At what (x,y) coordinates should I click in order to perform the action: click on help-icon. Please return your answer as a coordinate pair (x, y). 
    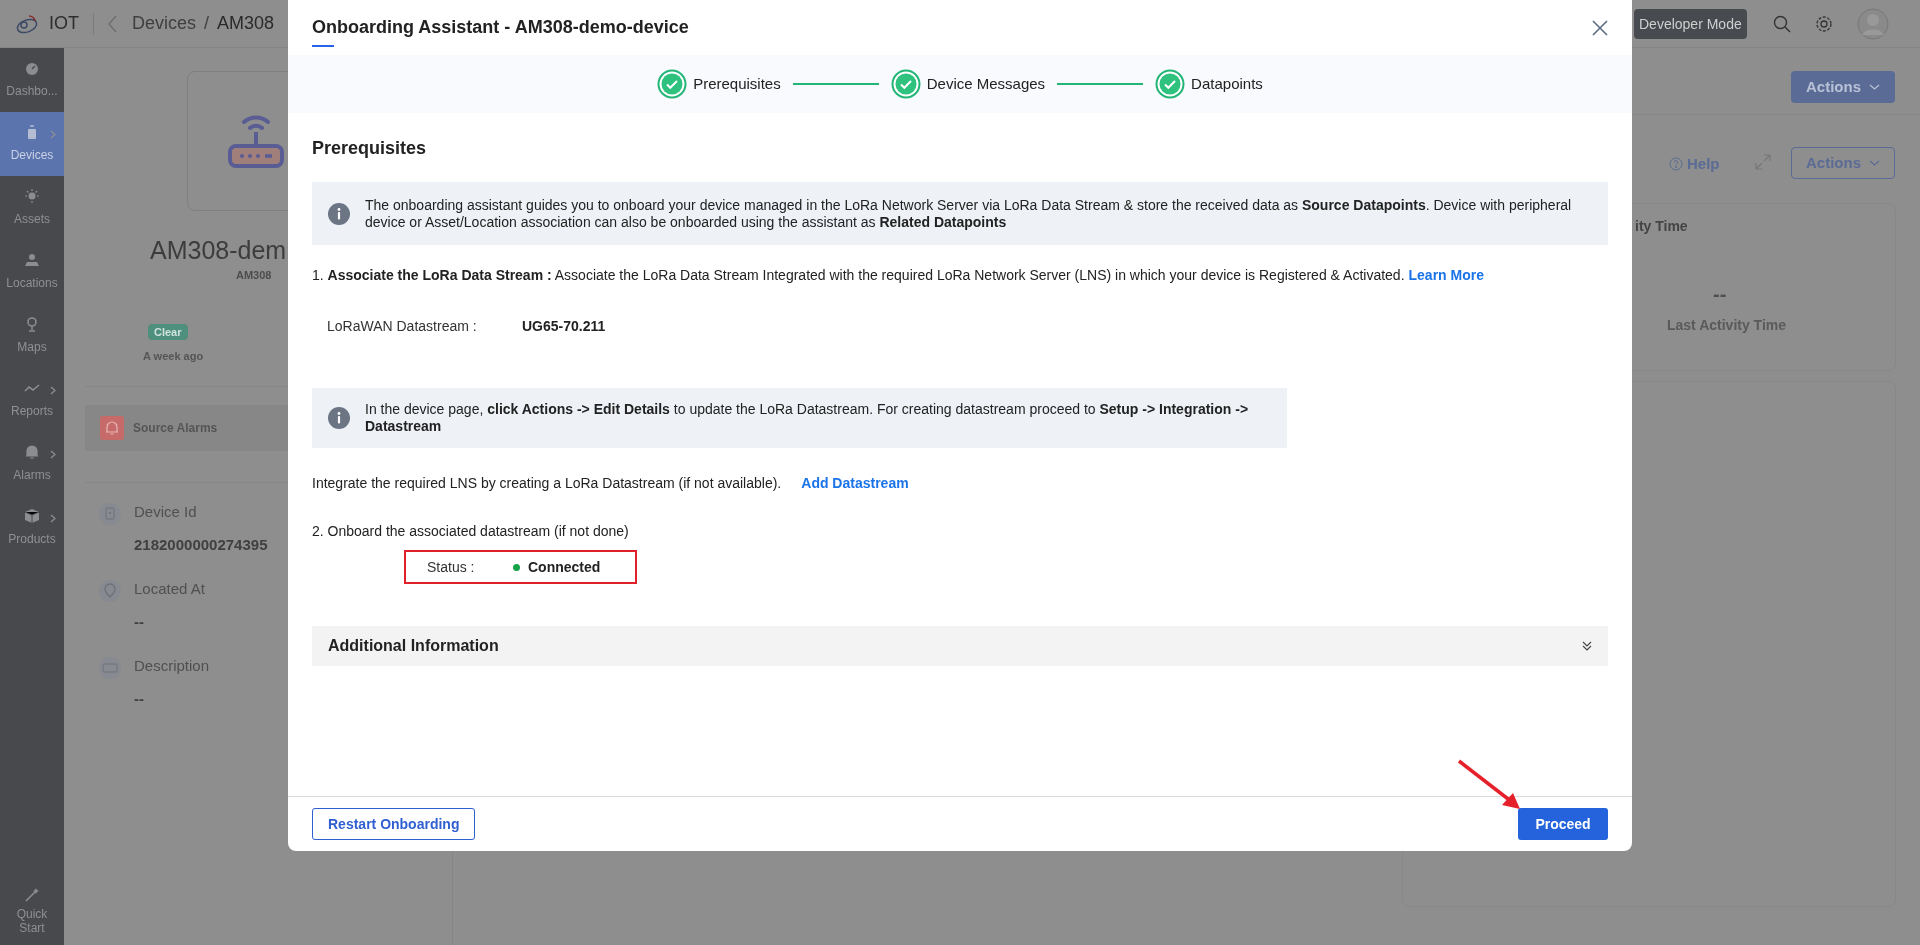
    Looking at the image, I should click on (1676, 164).